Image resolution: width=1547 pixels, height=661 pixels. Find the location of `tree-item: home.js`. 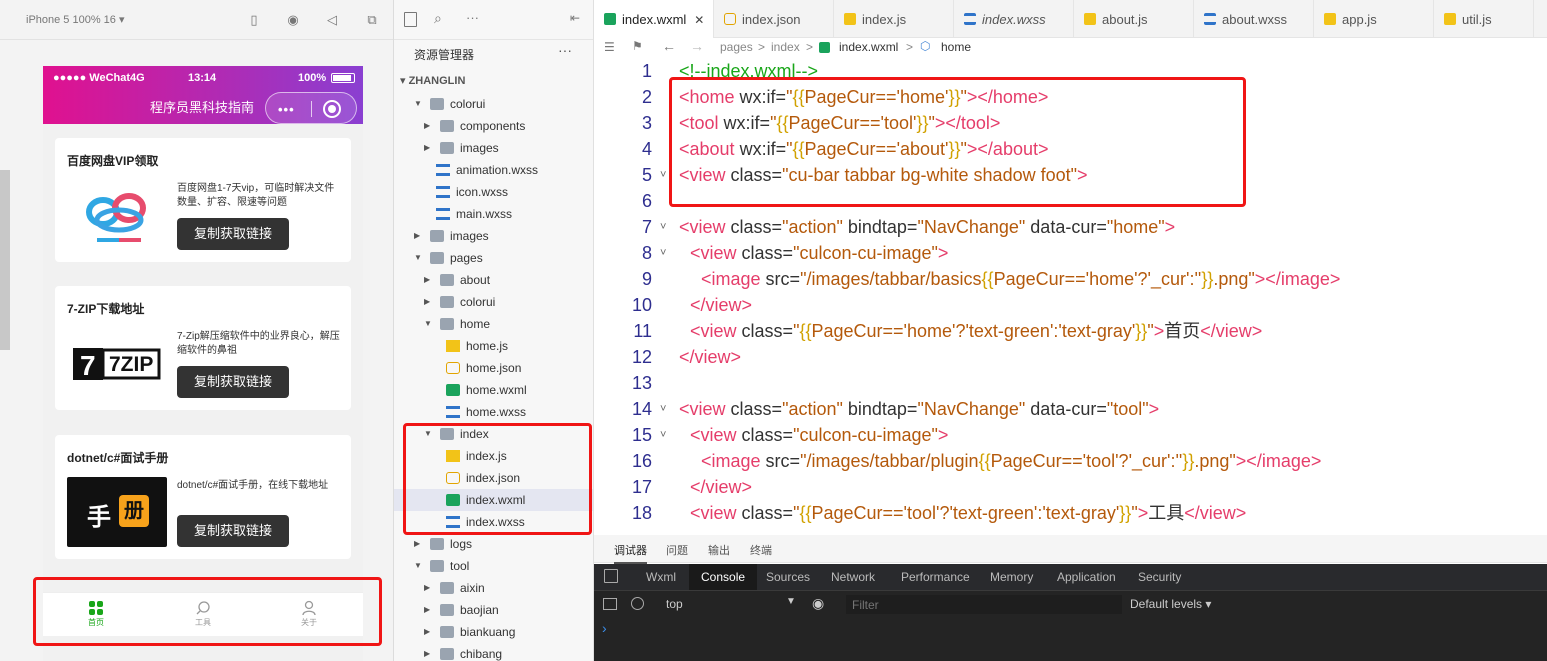

tree-item: home.js is located at coordinates (493, 346).